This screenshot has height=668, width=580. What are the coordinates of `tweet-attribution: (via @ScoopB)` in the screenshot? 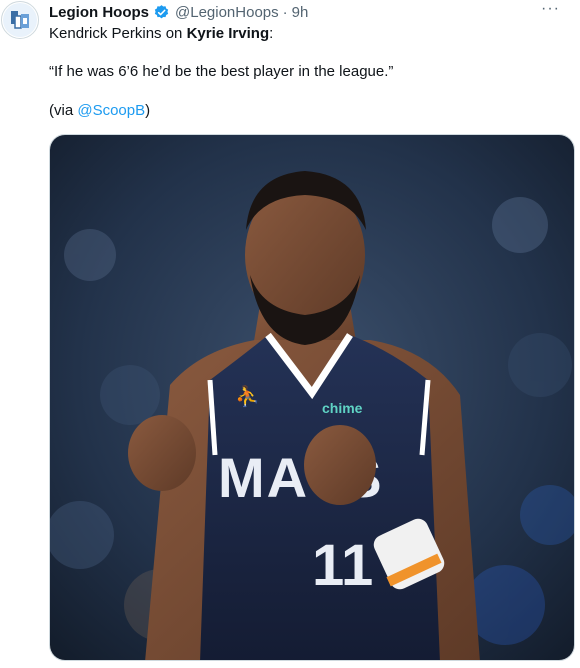 It's located at (99, 110).